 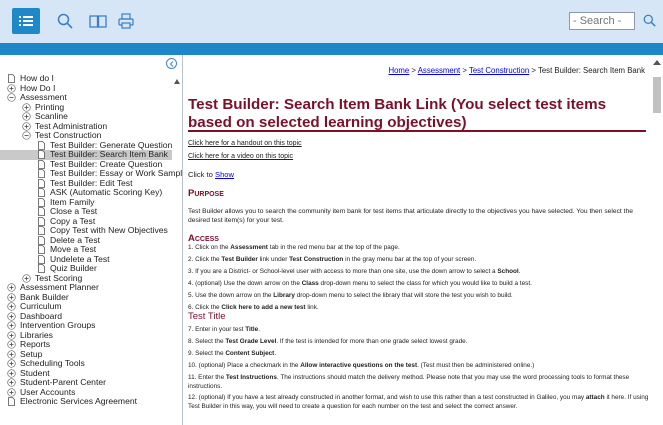 I want to click on show-link: Show, so click(x=224, y=174).